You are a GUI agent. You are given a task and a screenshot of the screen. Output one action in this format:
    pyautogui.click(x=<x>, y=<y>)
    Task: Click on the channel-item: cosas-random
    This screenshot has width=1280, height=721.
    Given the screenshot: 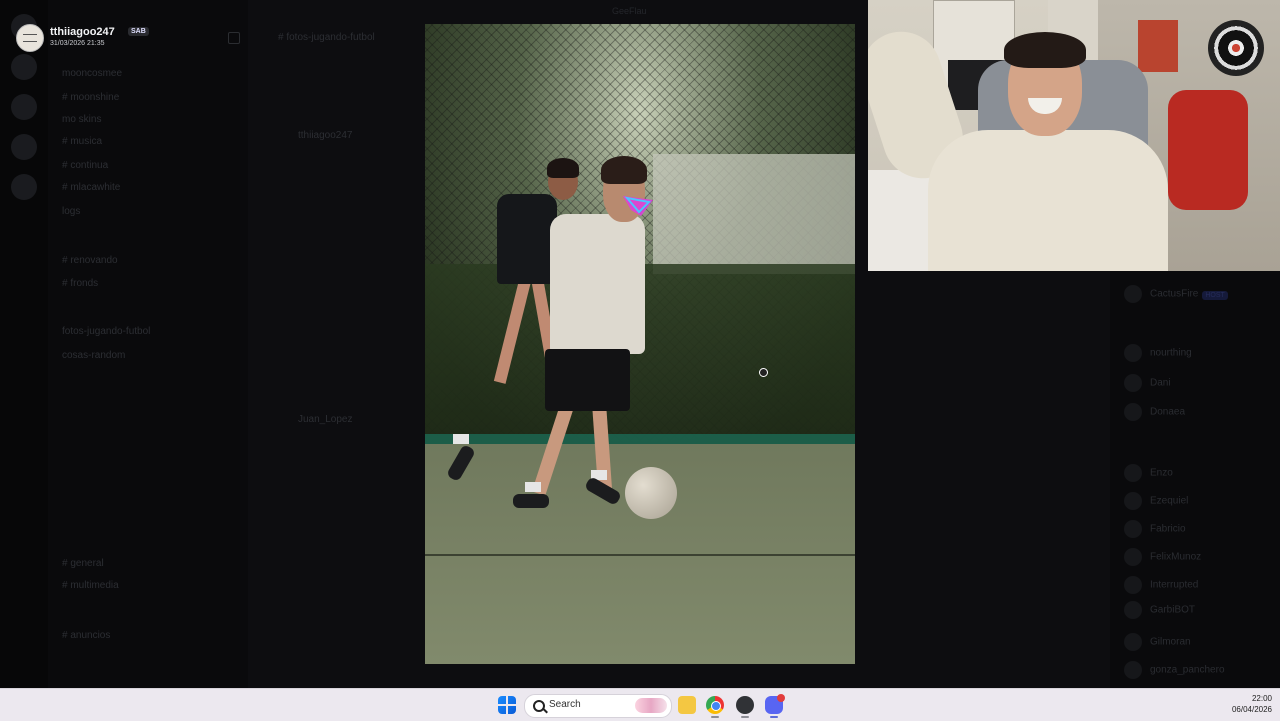 What is the action you would take?
    pyautogui.click(x=93, y=355)
    